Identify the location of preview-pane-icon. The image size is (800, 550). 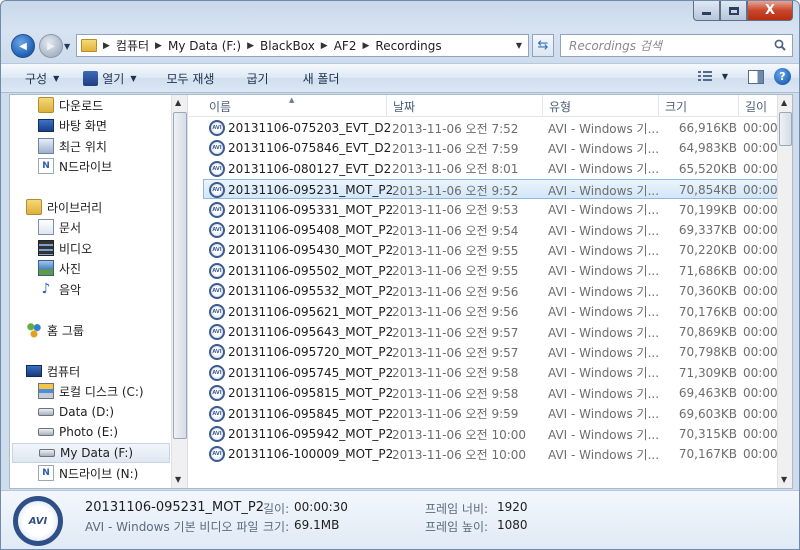
(756, 76).